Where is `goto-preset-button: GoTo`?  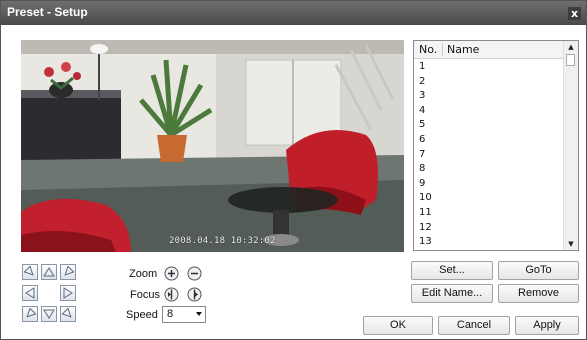 goto-preset-button: GoTo is located at coordinates (538, 270).